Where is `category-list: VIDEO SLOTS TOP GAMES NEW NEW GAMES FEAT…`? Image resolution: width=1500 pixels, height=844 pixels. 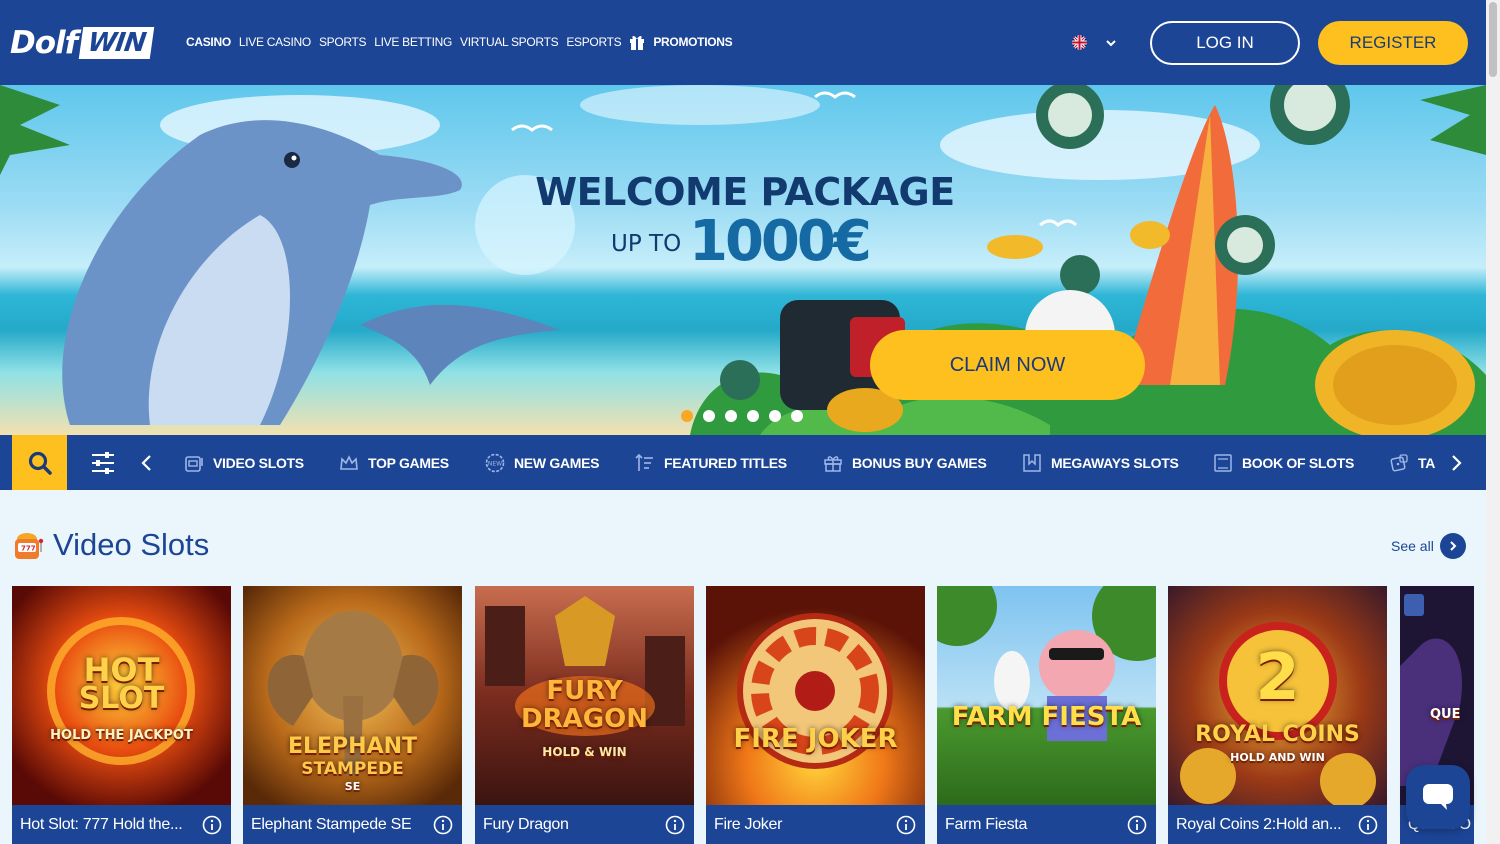
category-list: VIDEO SLOTS TOP GAMES NEW NEW GAMES FEAT… is located at coordinates (807, 462).